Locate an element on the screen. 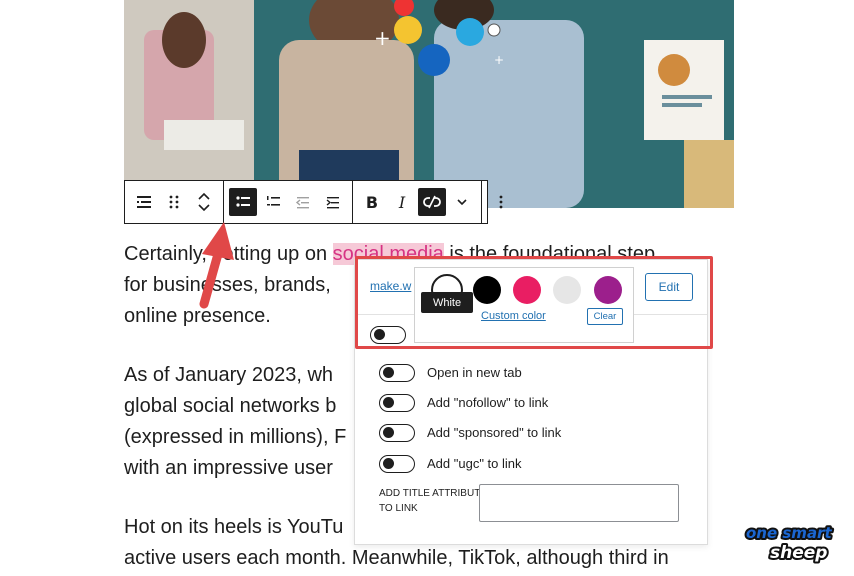  ordered-list-button is located at coordinates (273, 202).